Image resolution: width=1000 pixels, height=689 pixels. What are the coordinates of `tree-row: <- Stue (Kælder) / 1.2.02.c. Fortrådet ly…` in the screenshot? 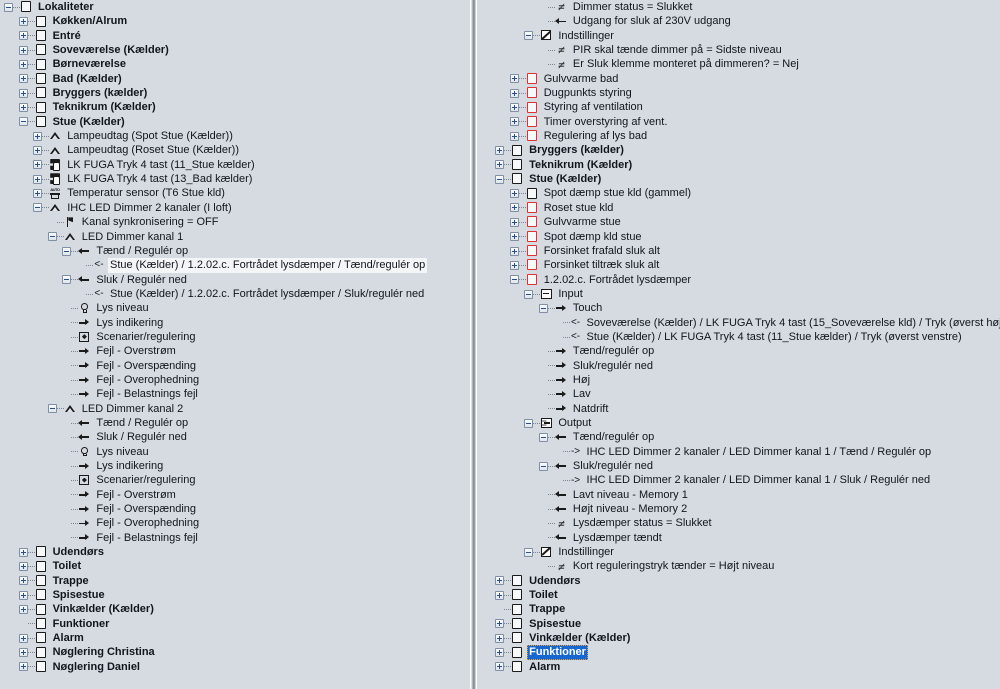 It's located at (235, 265).